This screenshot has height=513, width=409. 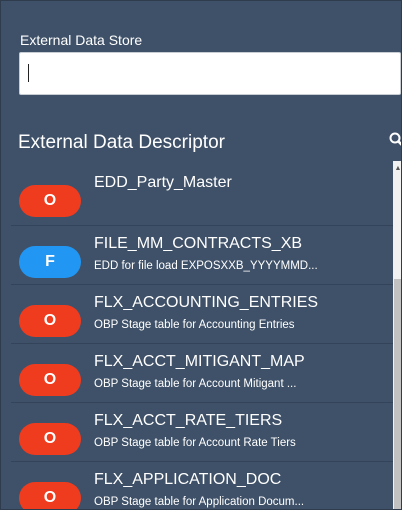 I want to click on external-data-store-label: External Data Store, so click(x=81, y=40).